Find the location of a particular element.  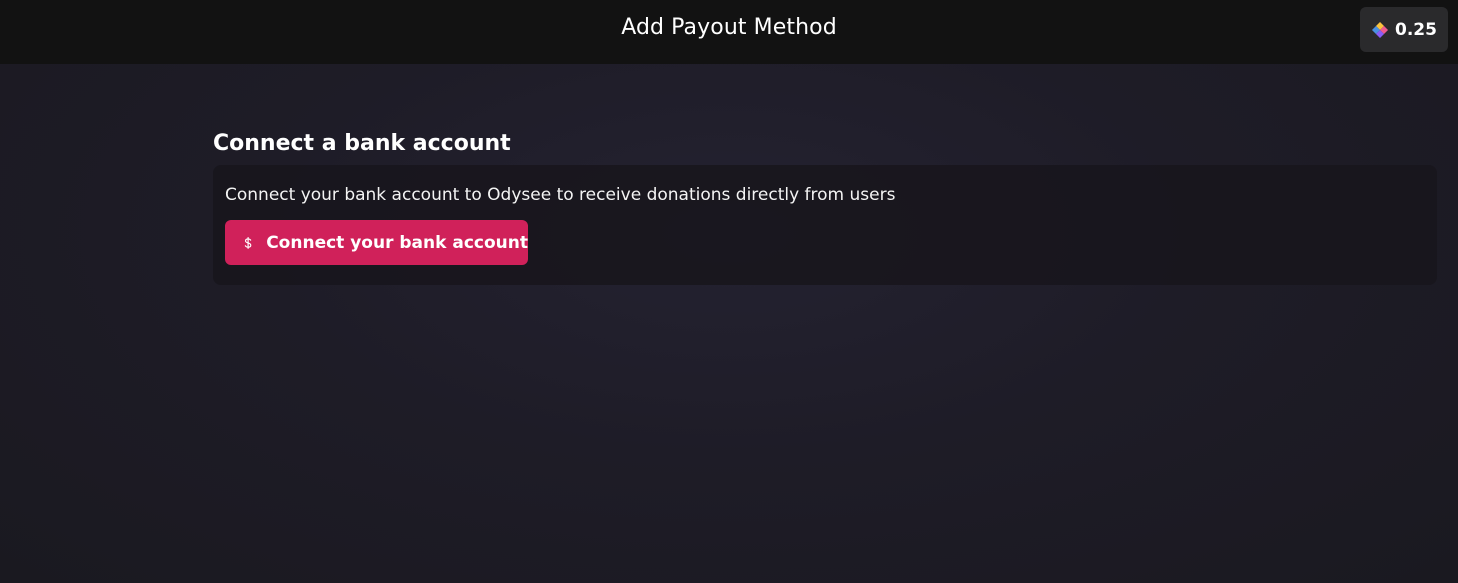

connect-button-label: Connect your bank account is located at coordinates (397, 242).